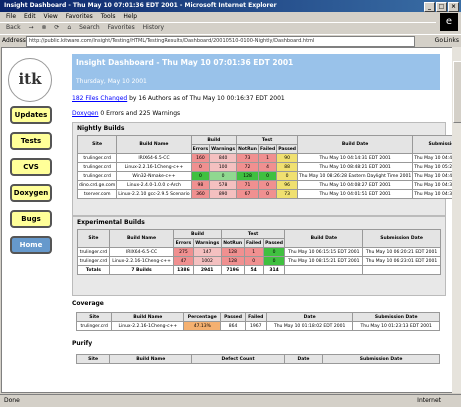 The image size is (461, 407). I want to click on home-nav-button: Home, so click(31, 245).